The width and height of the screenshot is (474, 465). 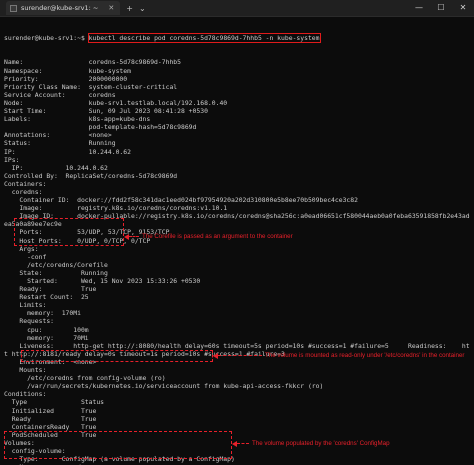 What do you see at coordinates (42, 313) in the screenshot?
I see `terminal-line: memory: 170Mi` at bounding box center [42, 313].